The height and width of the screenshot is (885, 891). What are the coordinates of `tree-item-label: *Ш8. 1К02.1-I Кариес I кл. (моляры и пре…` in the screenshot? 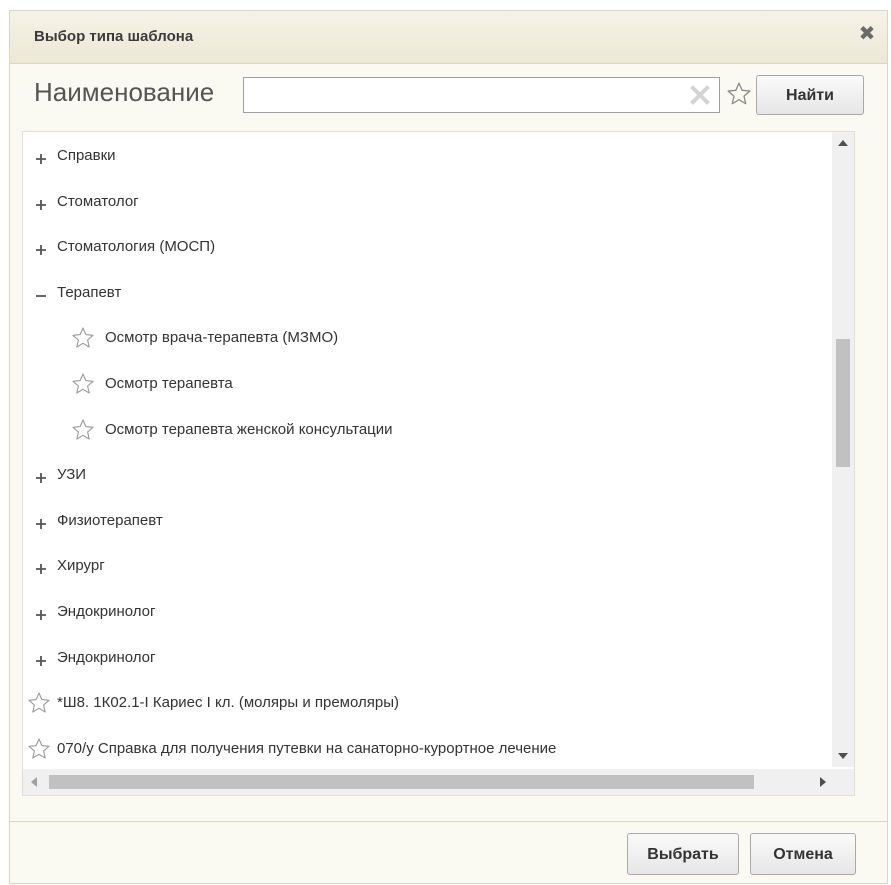 It's located at (228, 703).